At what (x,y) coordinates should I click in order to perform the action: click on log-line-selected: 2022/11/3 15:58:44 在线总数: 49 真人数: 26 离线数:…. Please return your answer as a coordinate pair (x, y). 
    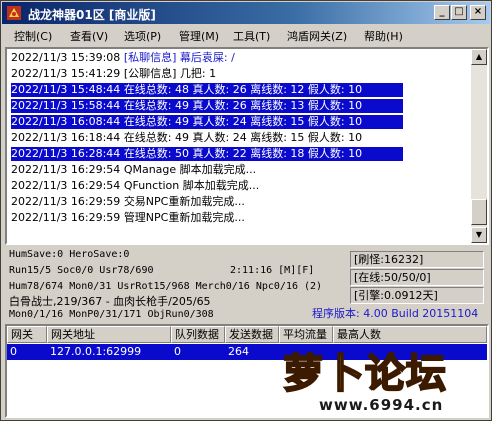
    Looking at the image, I should click on (207, 106).